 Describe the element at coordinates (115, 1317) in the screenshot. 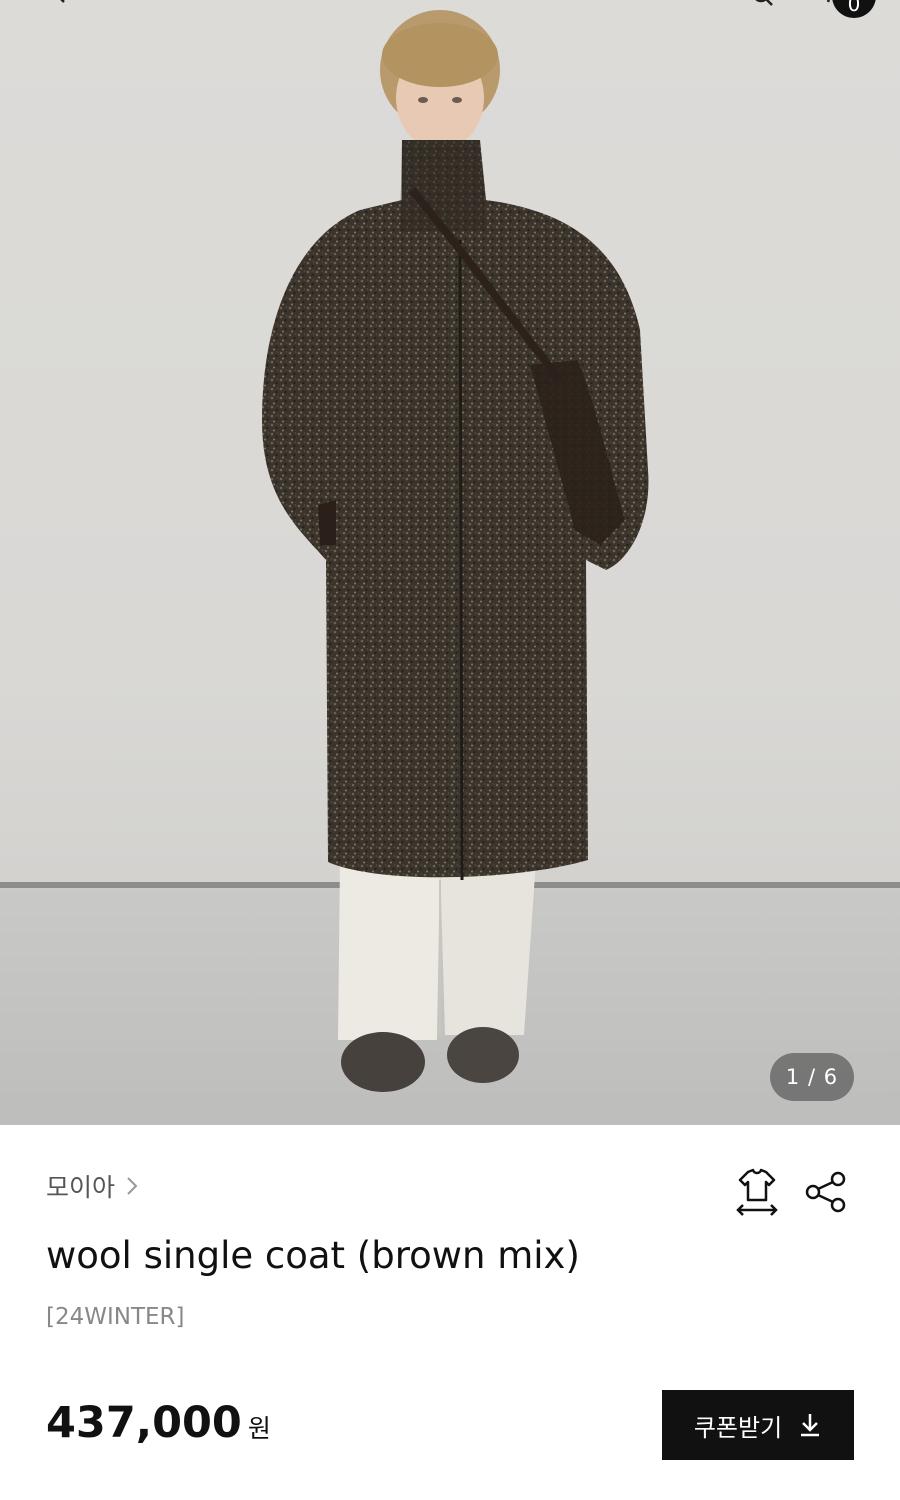

I see `product-season-tag: [24WINTER]` at that location.